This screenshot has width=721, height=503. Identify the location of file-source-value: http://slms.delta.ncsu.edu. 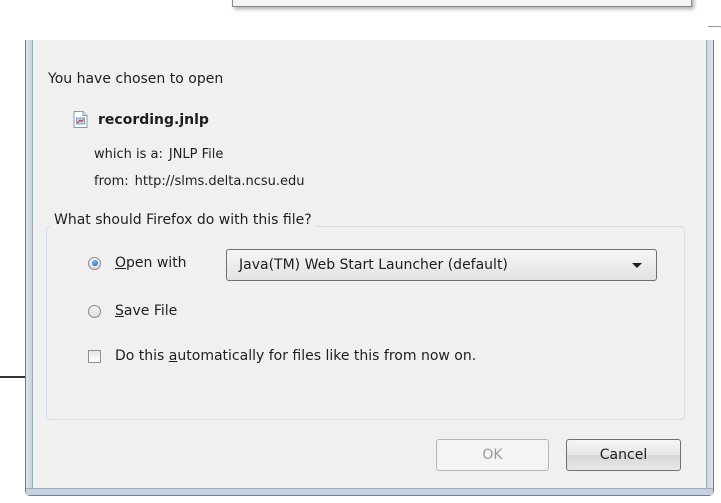
(219, 181).